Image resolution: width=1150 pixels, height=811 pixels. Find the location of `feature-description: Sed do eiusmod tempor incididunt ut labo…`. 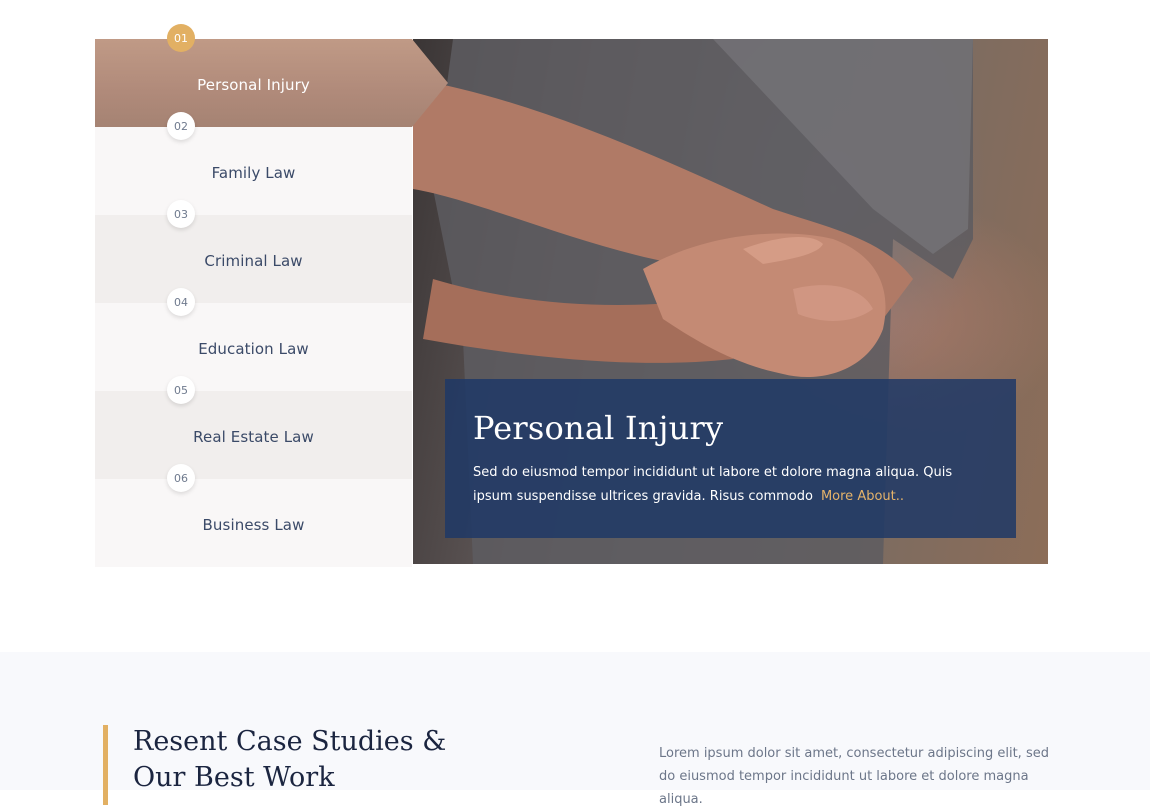

feature-description: Sed do eiusmod tempor incididunt ut labo… is located at coordinates (728, 485).